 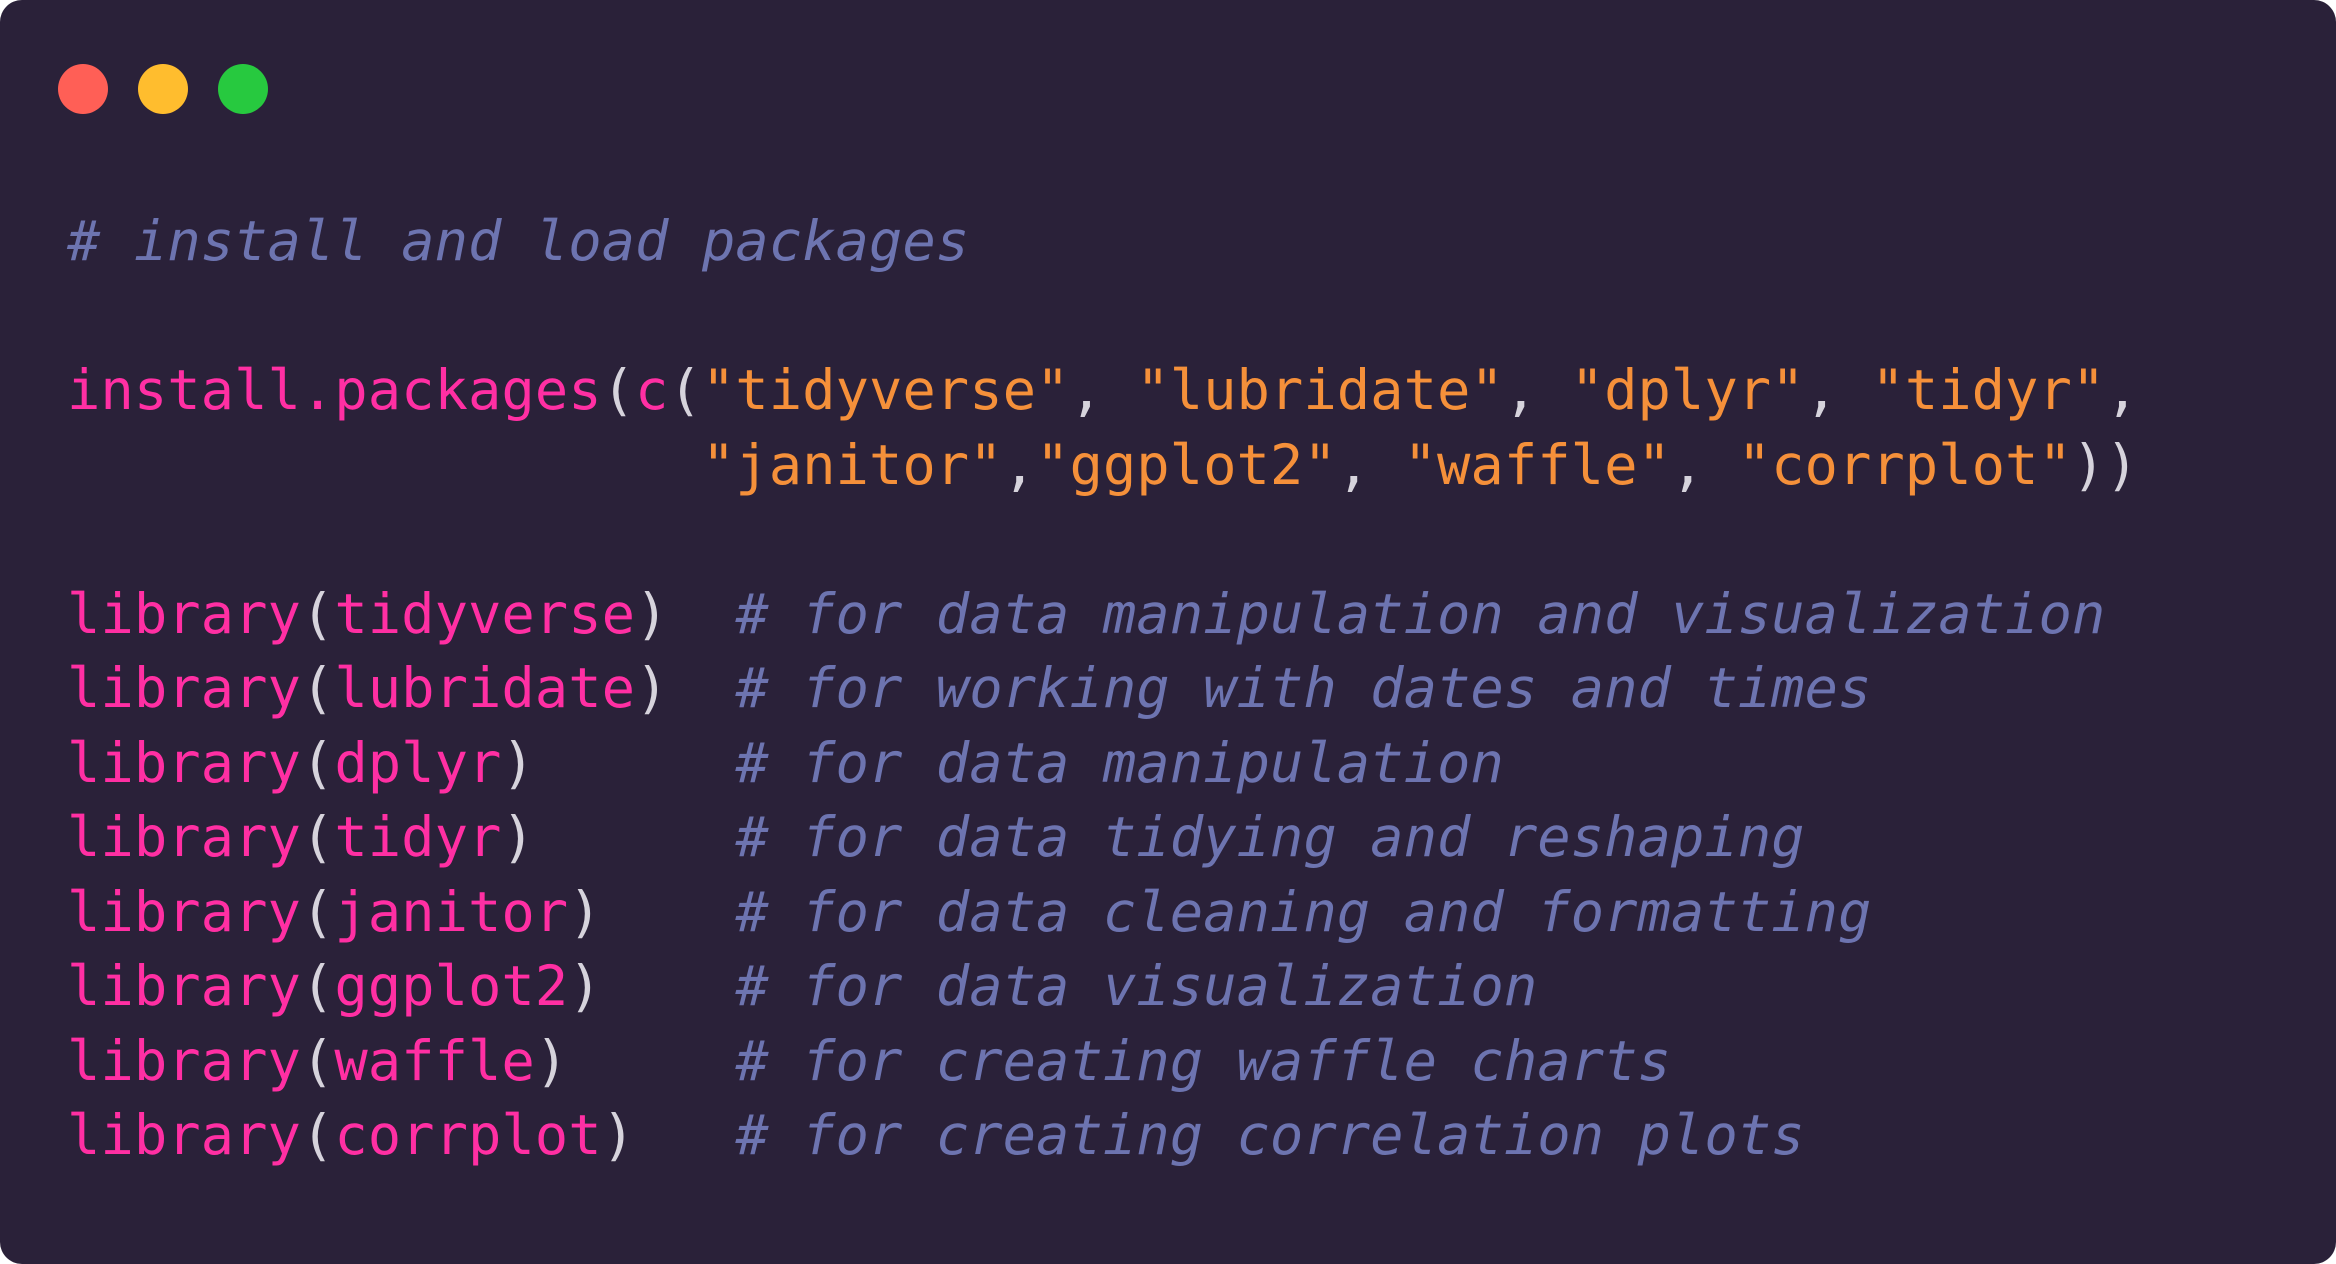 I want to click on package-name: waffle, so click(x=434, y=1061).